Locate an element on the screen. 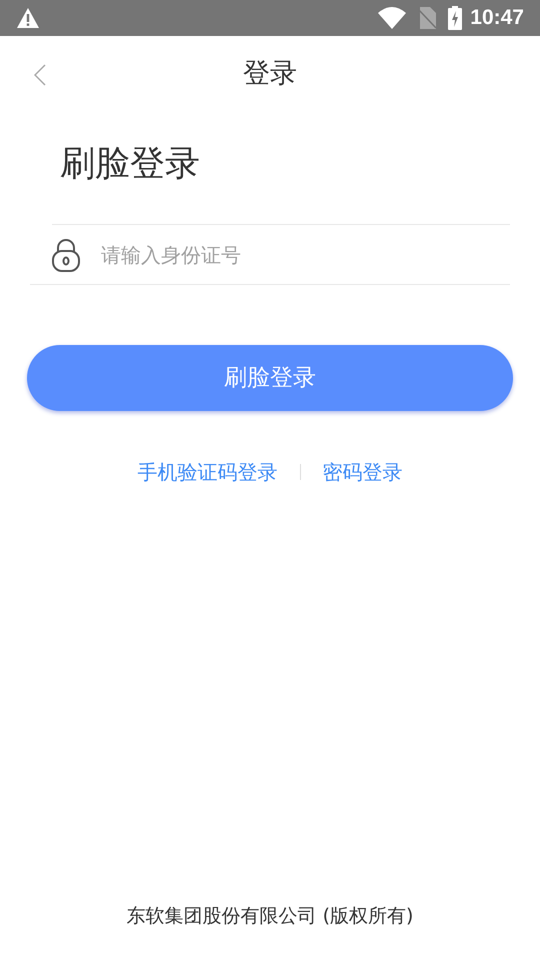 The width and height of the screenshot is (540, 960). page-title: 登录 is located at coordinates (270, 73).